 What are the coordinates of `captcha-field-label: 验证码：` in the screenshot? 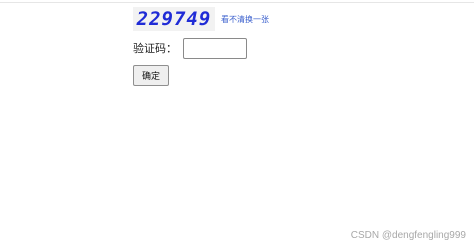 It's located at (155, 49).